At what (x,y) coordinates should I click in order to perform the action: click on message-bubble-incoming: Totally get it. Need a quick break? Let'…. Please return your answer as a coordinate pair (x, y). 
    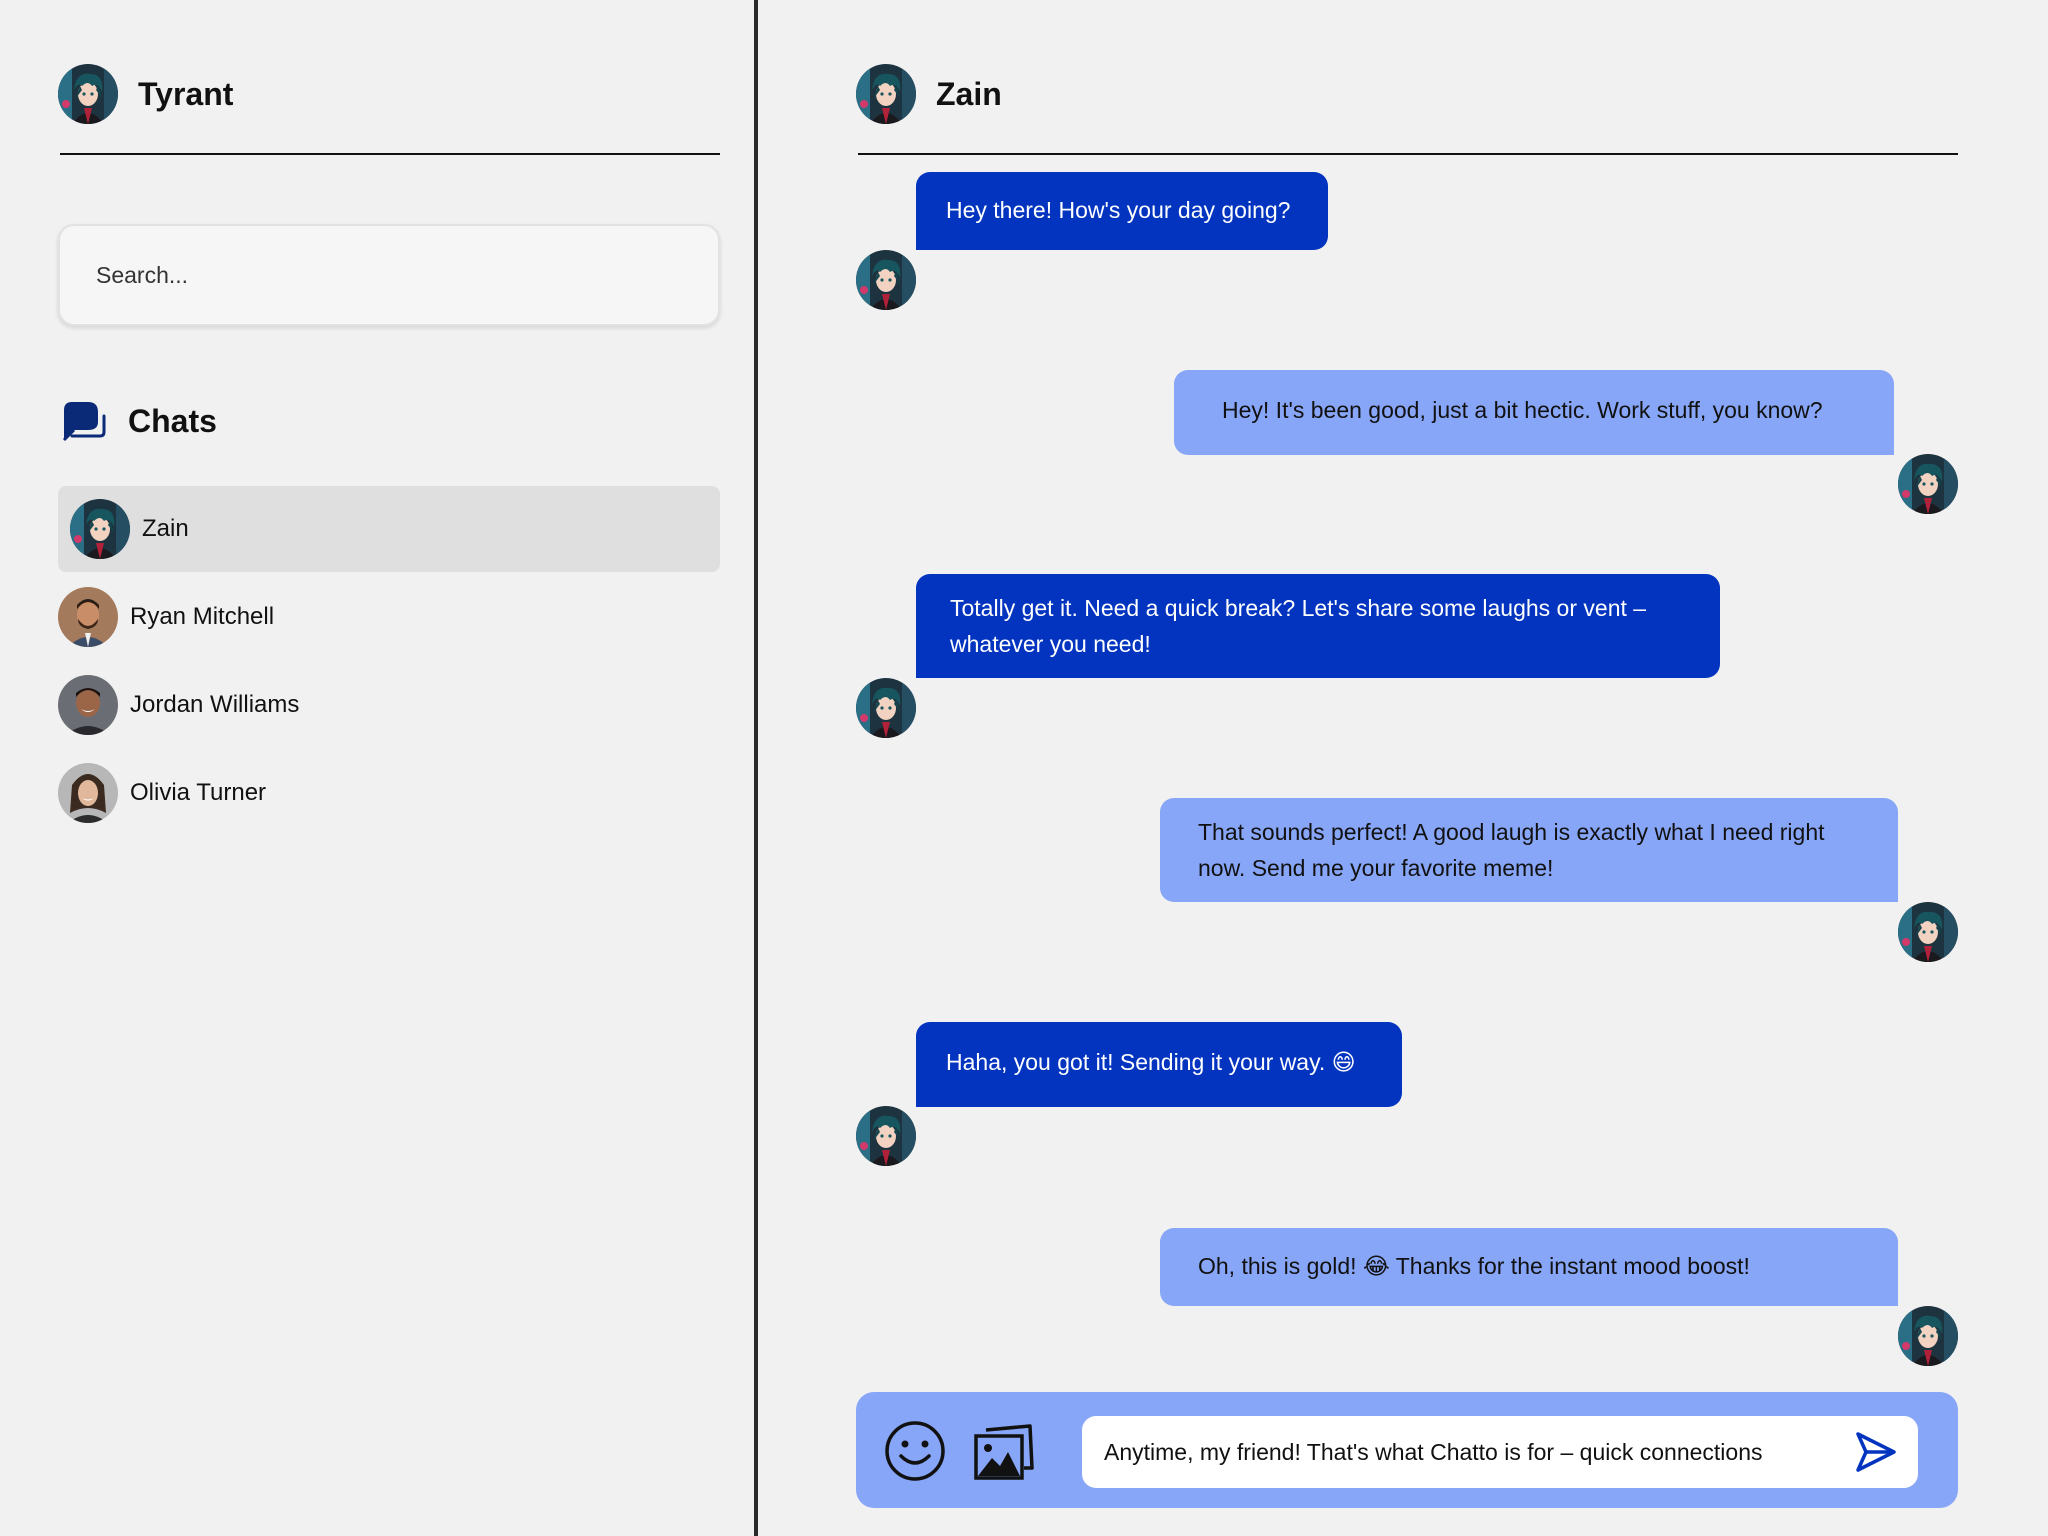
    Looking at the image, I should click on (1318, 626).